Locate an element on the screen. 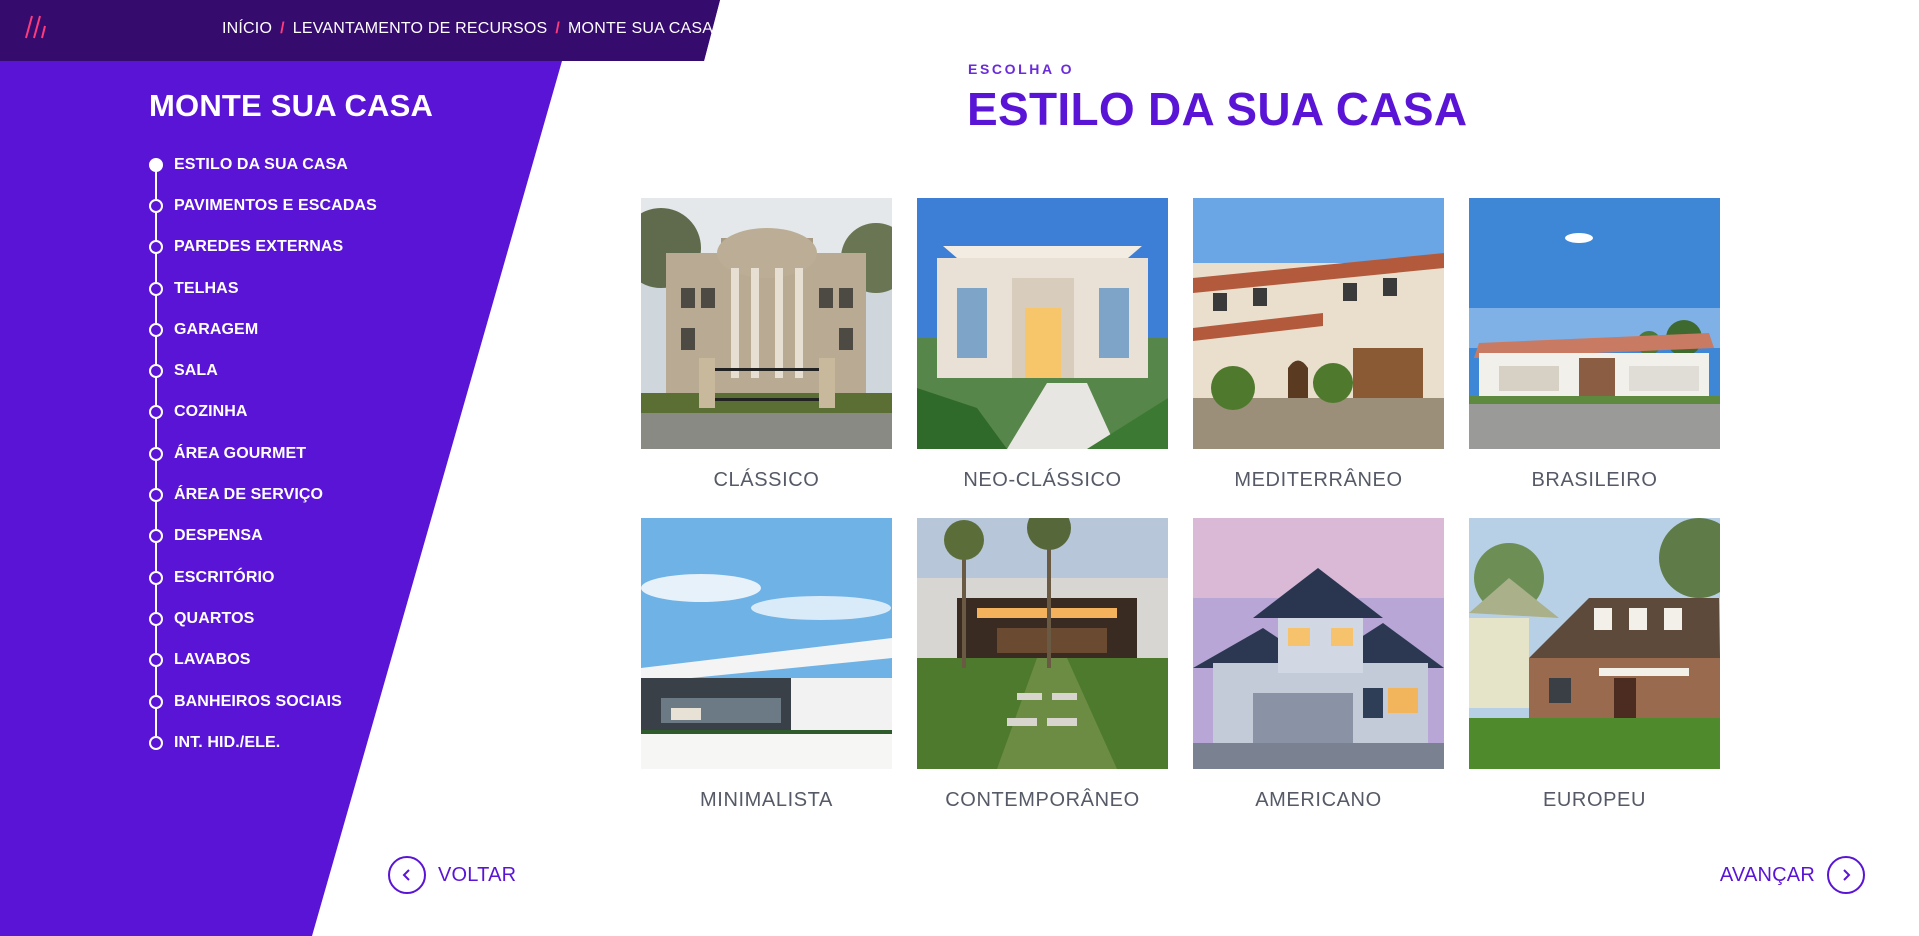 This screenshot has width=1919, height=936. sidebar-title: MONTE SUA CASA is located at coordinates (291, 105).